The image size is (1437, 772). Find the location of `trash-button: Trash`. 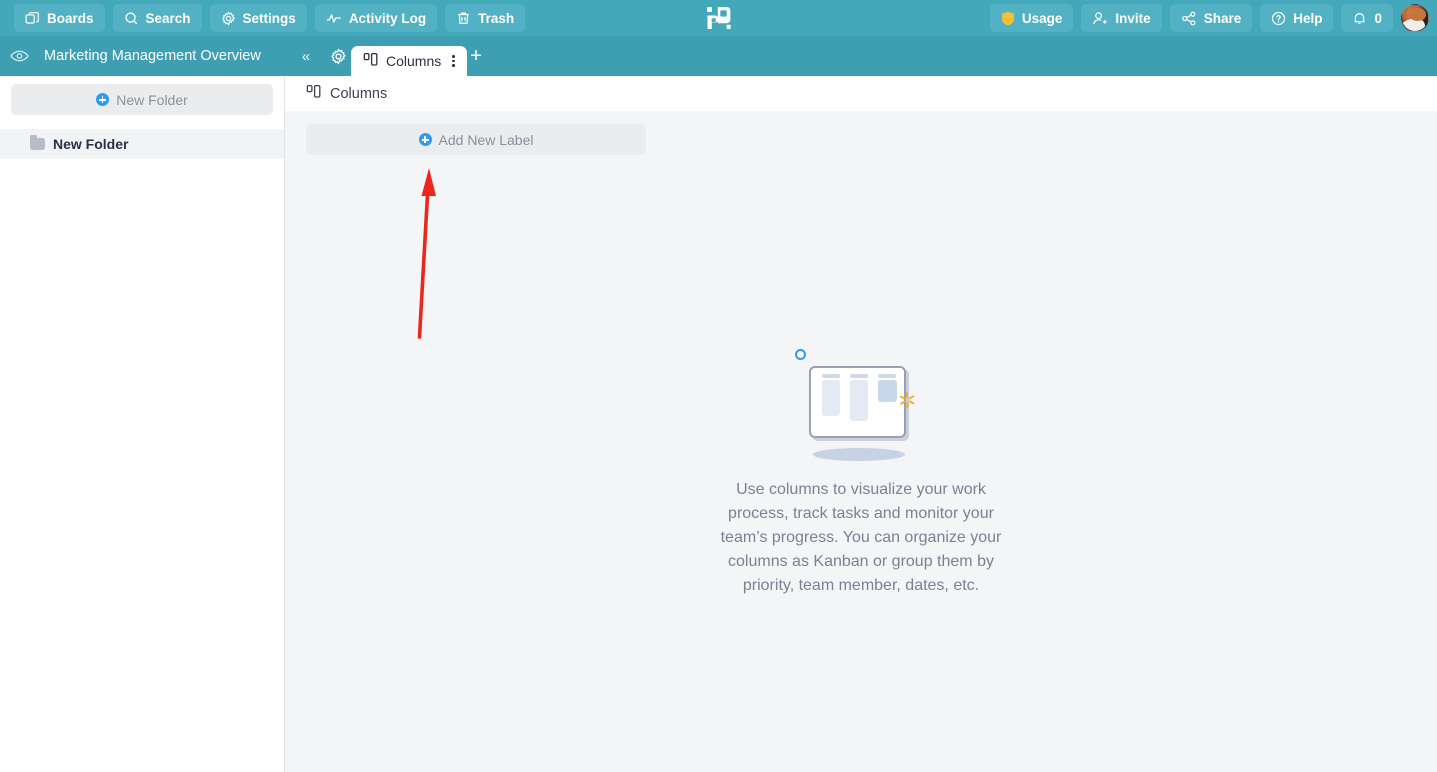

trash-button: Trash is located at coordinates (485, 18).